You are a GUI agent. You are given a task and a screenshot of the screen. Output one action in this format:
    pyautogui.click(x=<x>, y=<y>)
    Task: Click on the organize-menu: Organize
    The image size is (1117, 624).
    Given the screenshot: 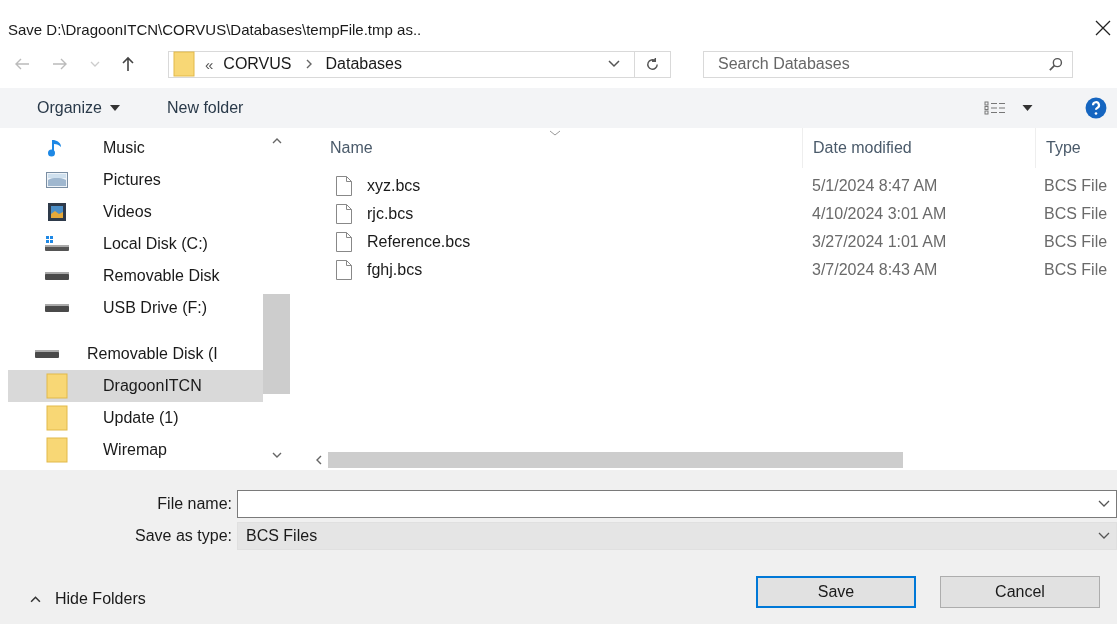 What is the action you would take?
    pyautogui.click(x=78, y=108)
    